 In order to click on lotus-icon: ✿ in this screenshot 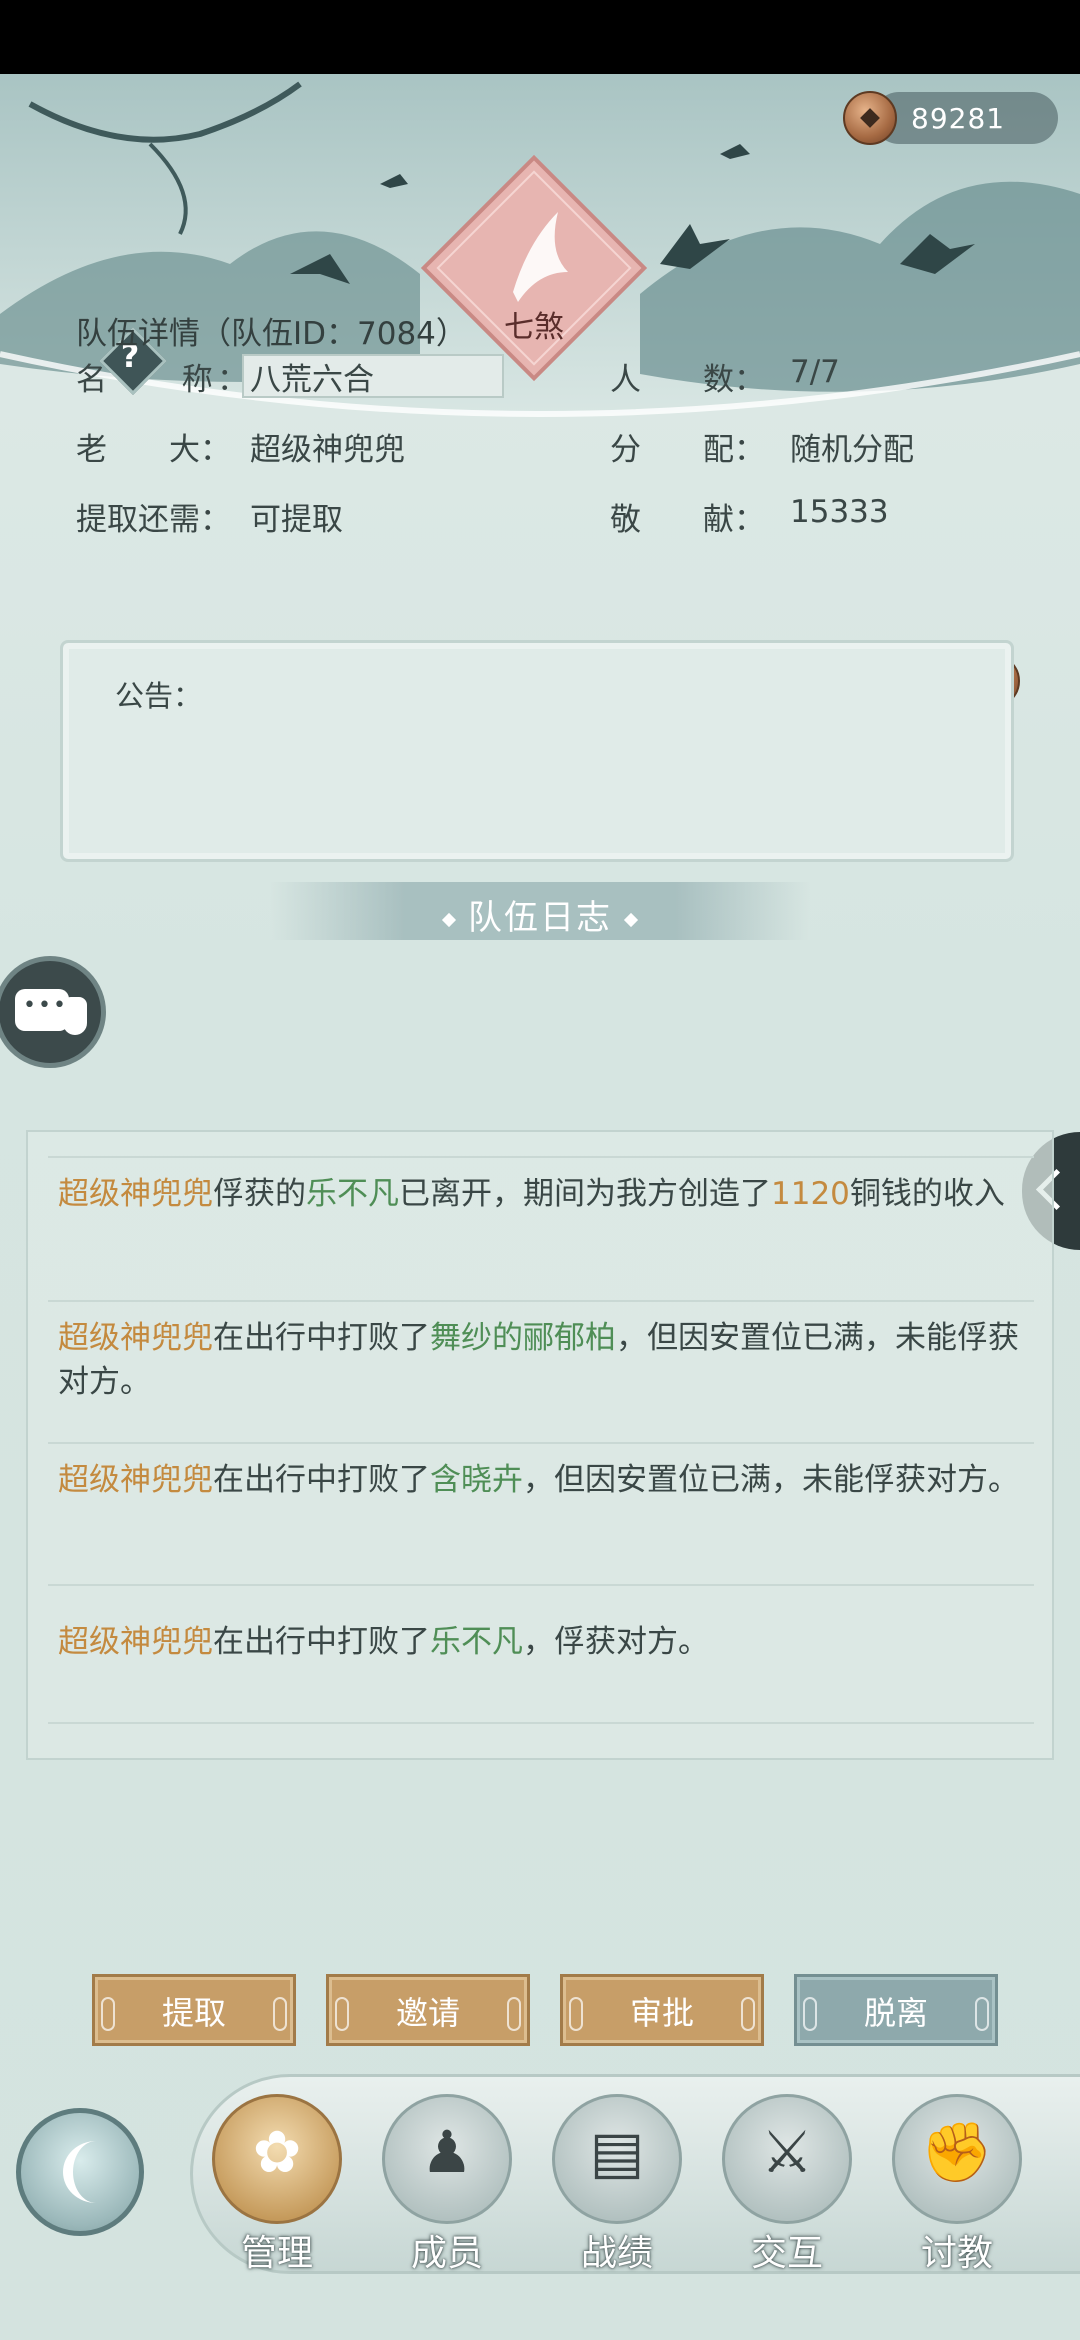, I will do `click(277, 2152)`.